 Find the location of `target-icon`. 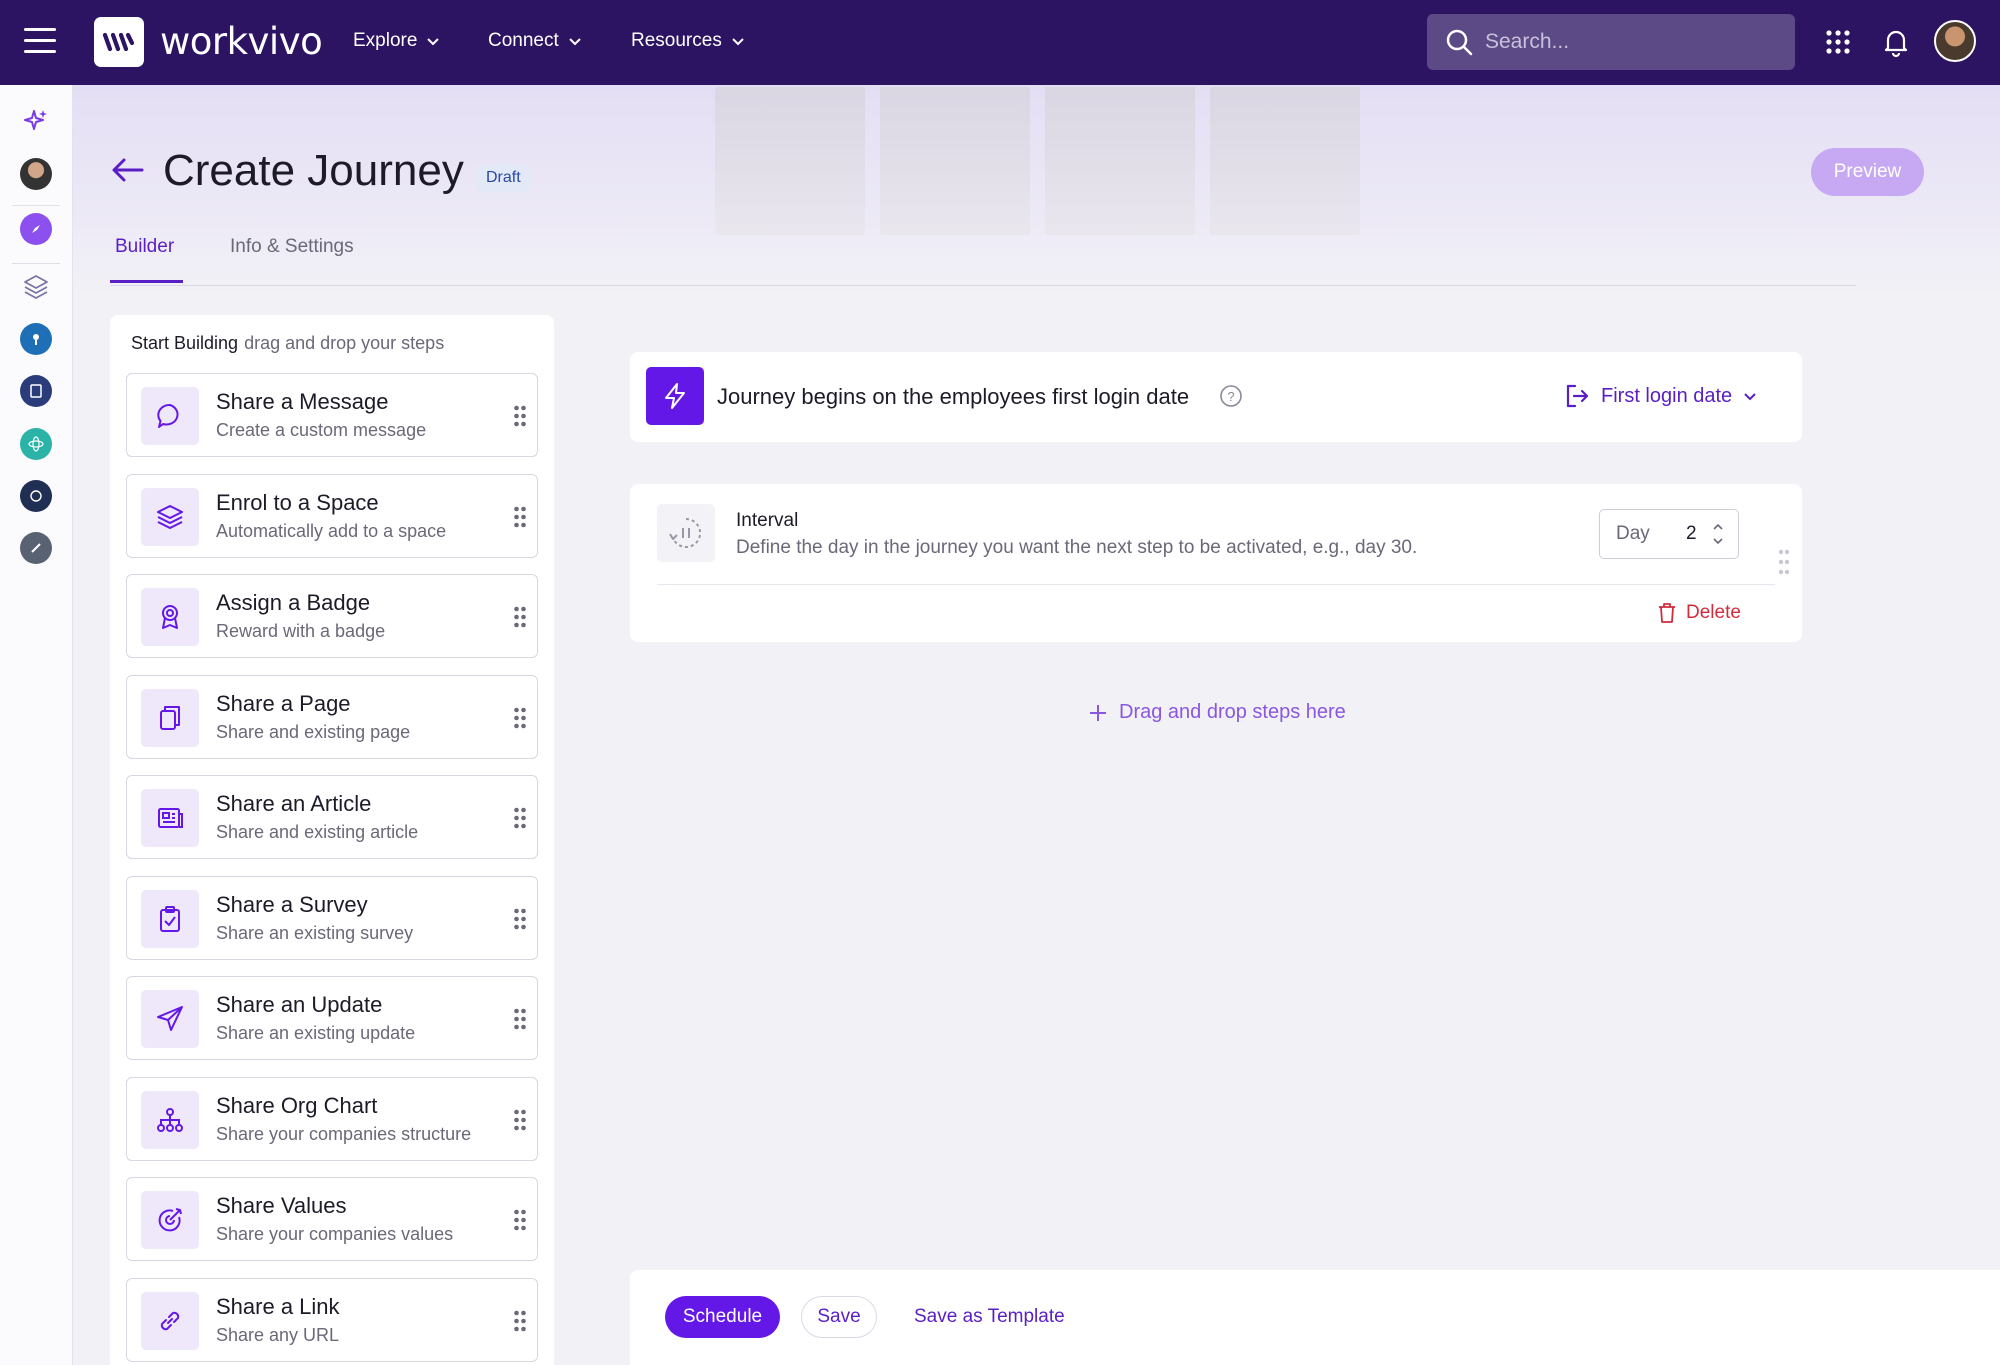

target-icon is located at coordinates (170, 1220).